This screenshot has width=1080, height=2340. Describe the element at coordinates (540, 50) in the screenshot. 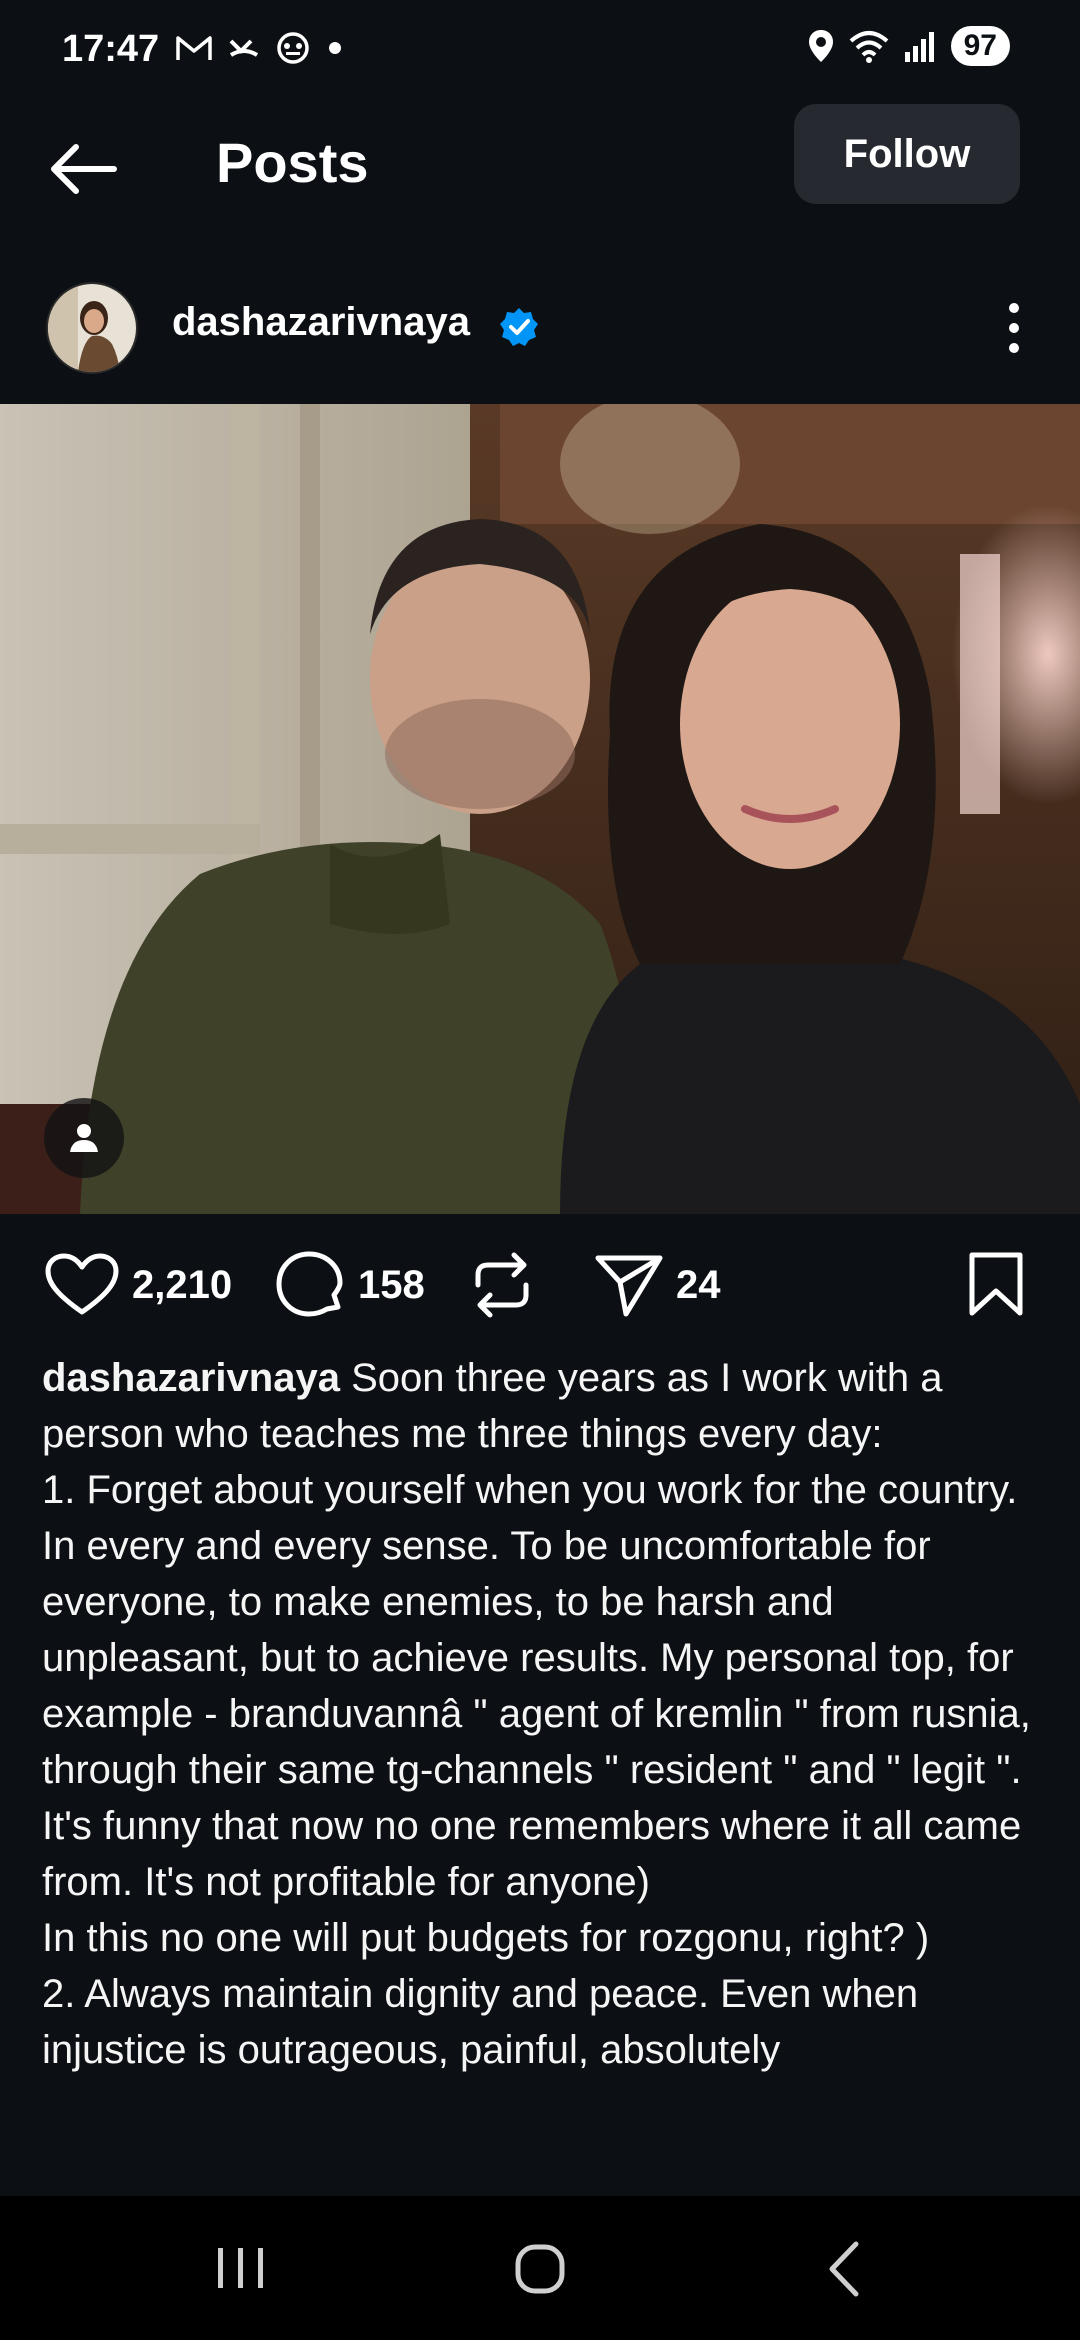

I see `status-bar: 17:47 97` at that location.